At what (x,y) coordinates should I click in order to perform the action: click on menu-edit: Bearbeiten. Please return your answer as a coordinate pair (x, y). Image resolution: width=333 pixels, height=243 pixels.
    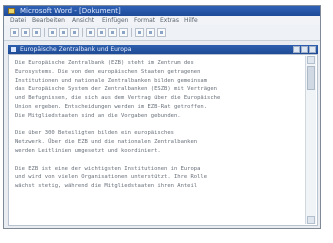
    Looking at the image, I should click on (48, 20).